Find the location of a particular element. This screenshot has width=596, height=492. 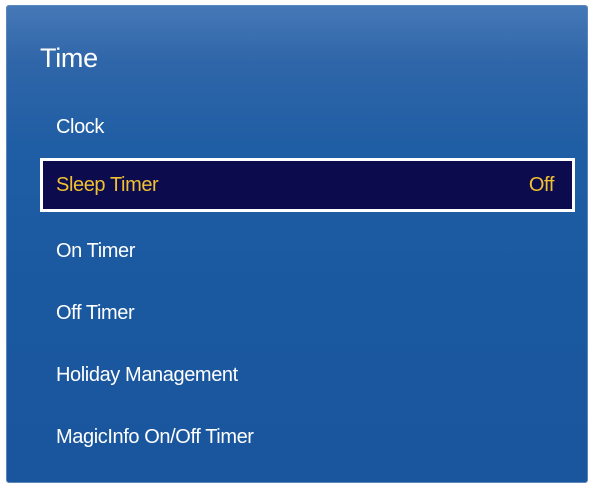

menu-item-sleep-timer: Sleep Timer Off is located at coordinates (307, 185).